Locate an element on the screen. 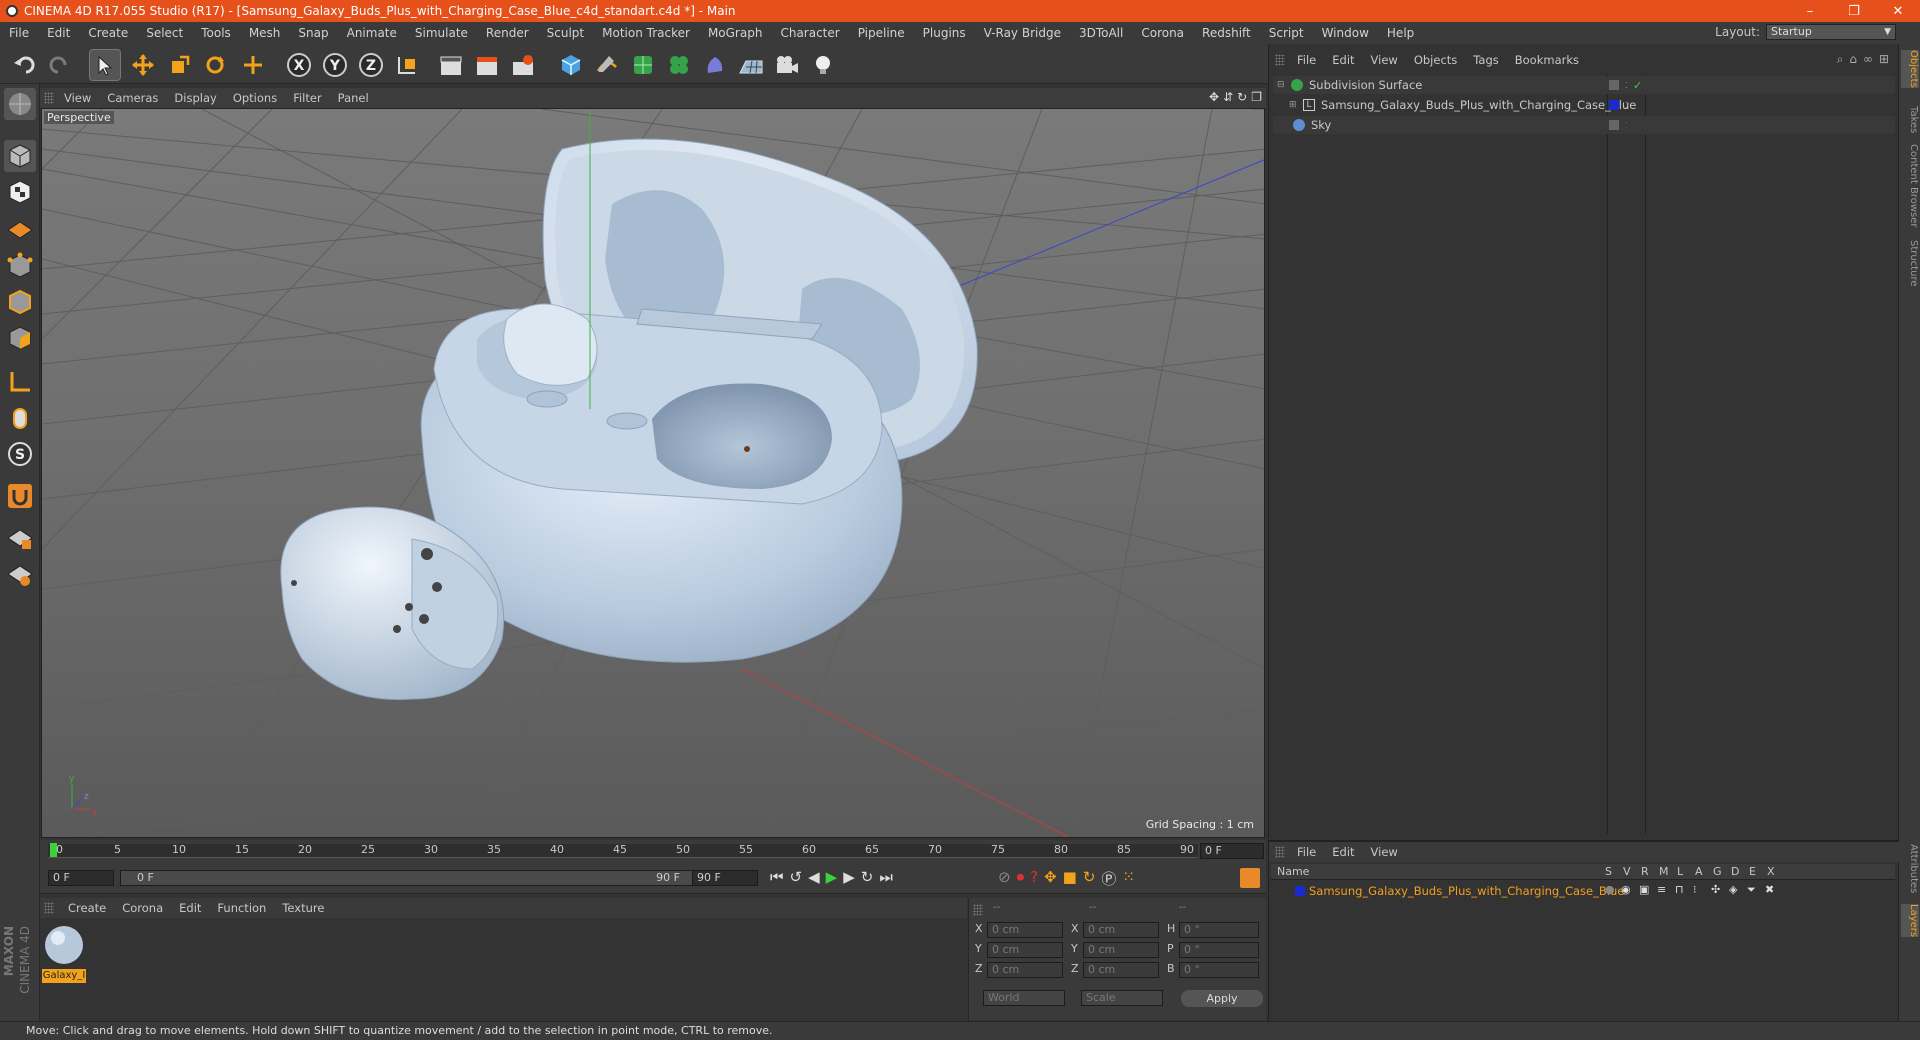 This screenshot has width=1920, height=1040. tweak-mode-button is located at coordinates (20, 418).